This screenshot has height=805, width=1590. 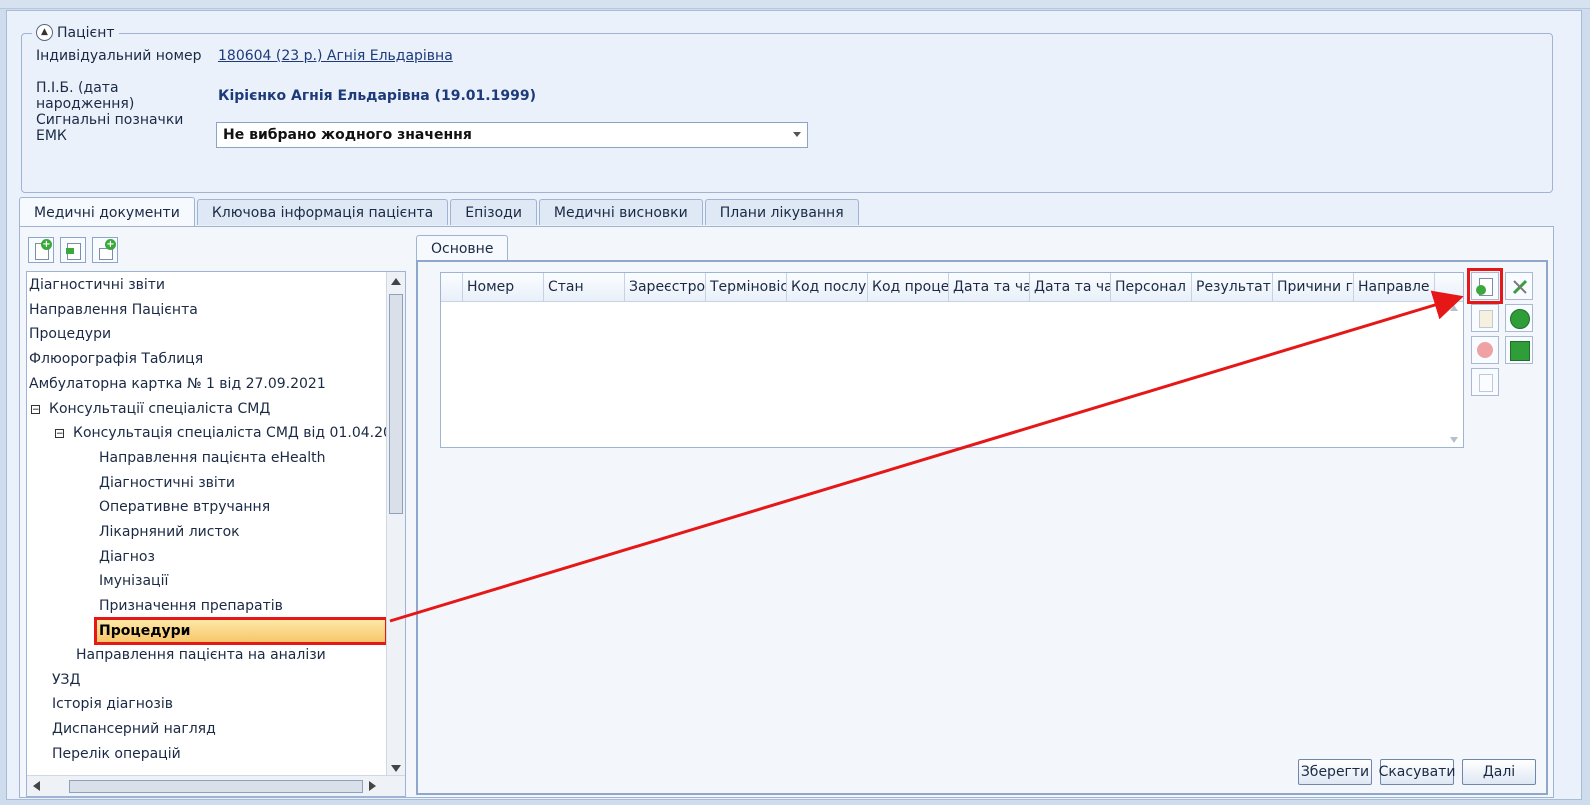 I want to click on tree-item: Перелік операцій, so click(x=116, y=754).